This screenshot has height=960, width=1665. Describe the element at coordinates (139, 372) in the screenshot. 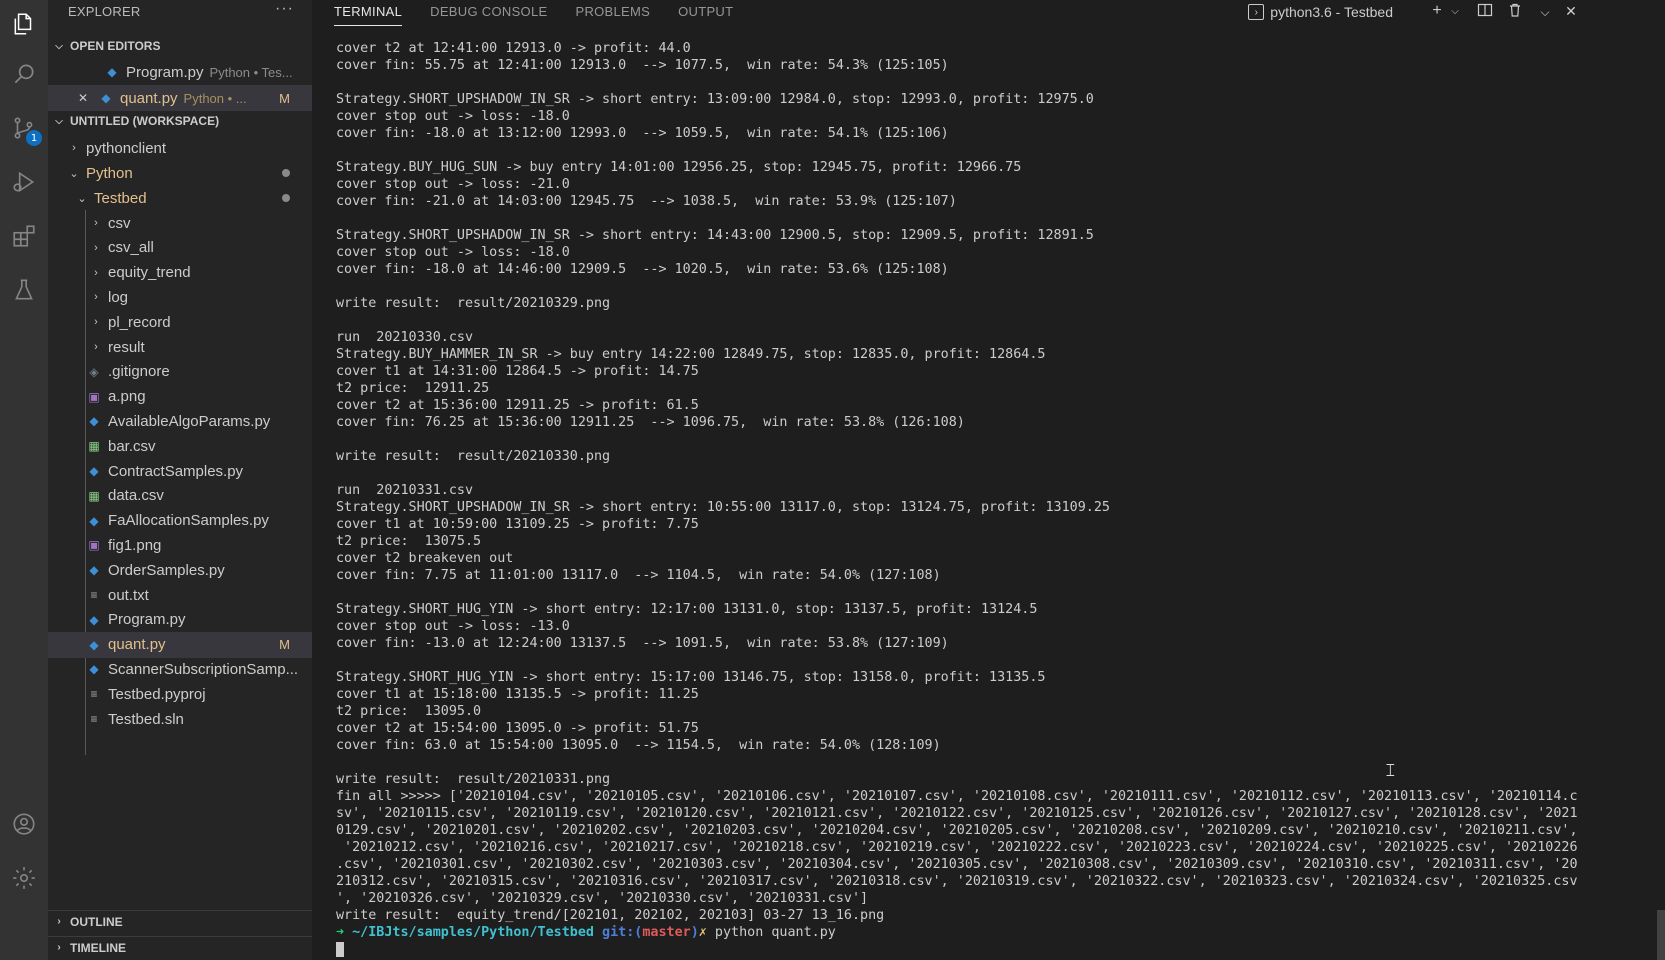

I see `tree-item-label: .gitignore` at that location.